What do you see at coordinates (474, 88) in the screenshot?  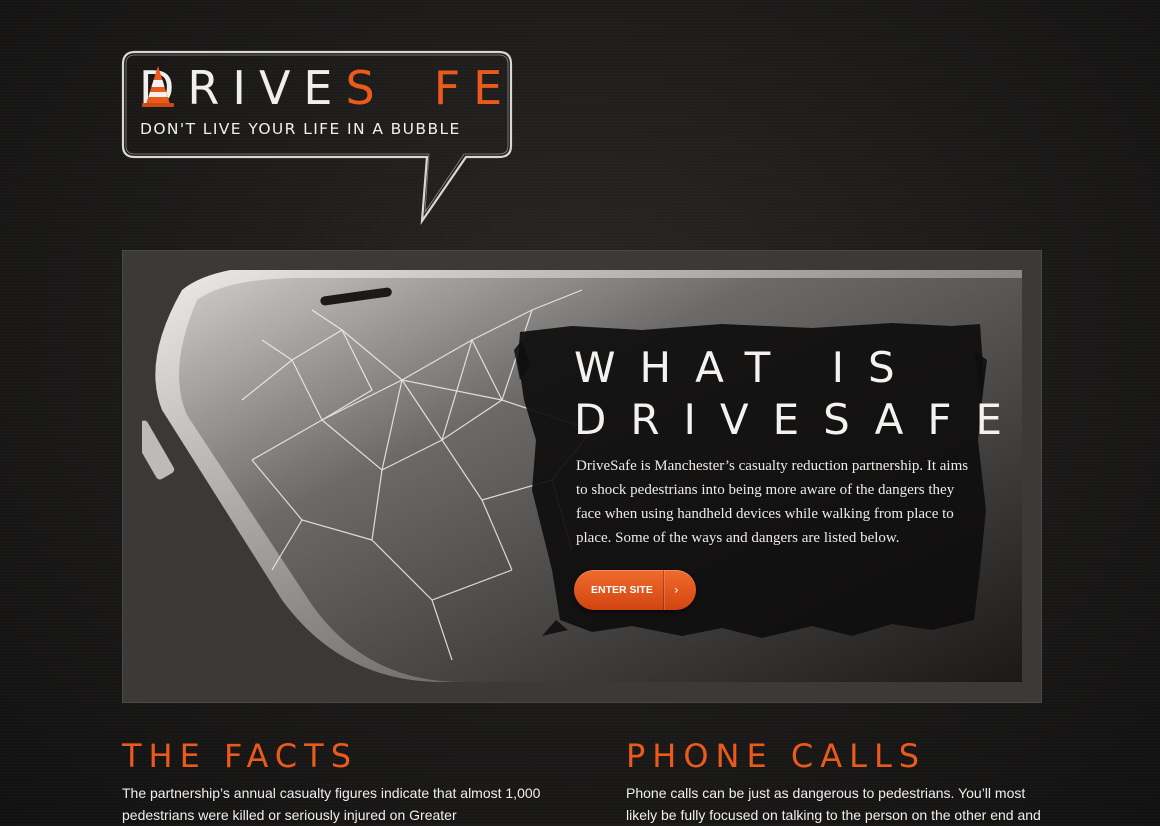 I see `logo-word-fe: FE` at bounding box center [474, 88].